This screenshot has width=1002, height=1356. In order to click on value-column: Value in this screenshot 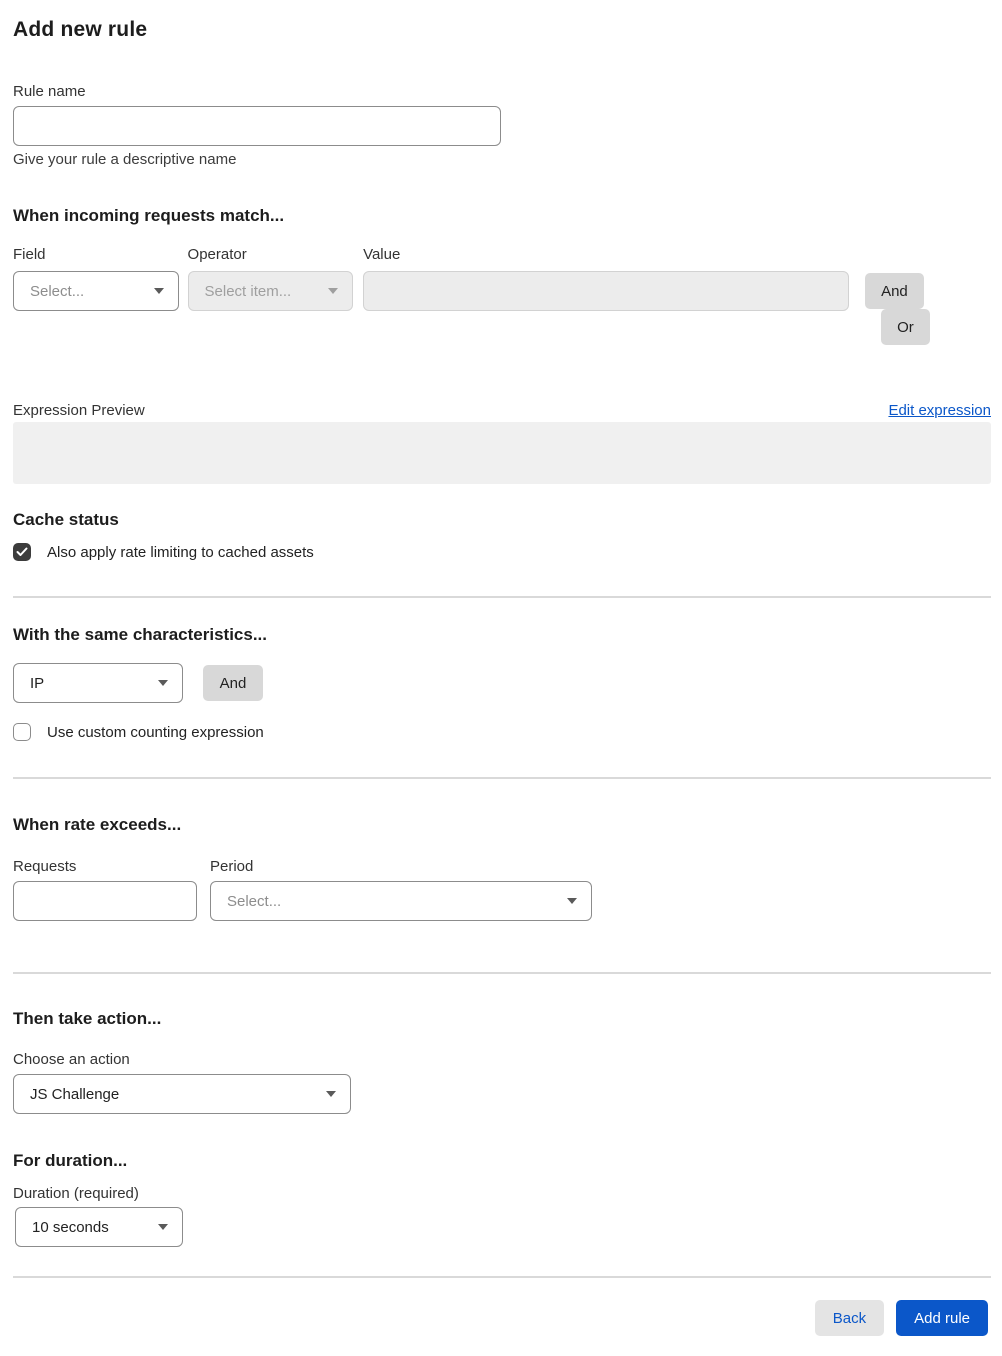, I will do `click(606, 278)`.